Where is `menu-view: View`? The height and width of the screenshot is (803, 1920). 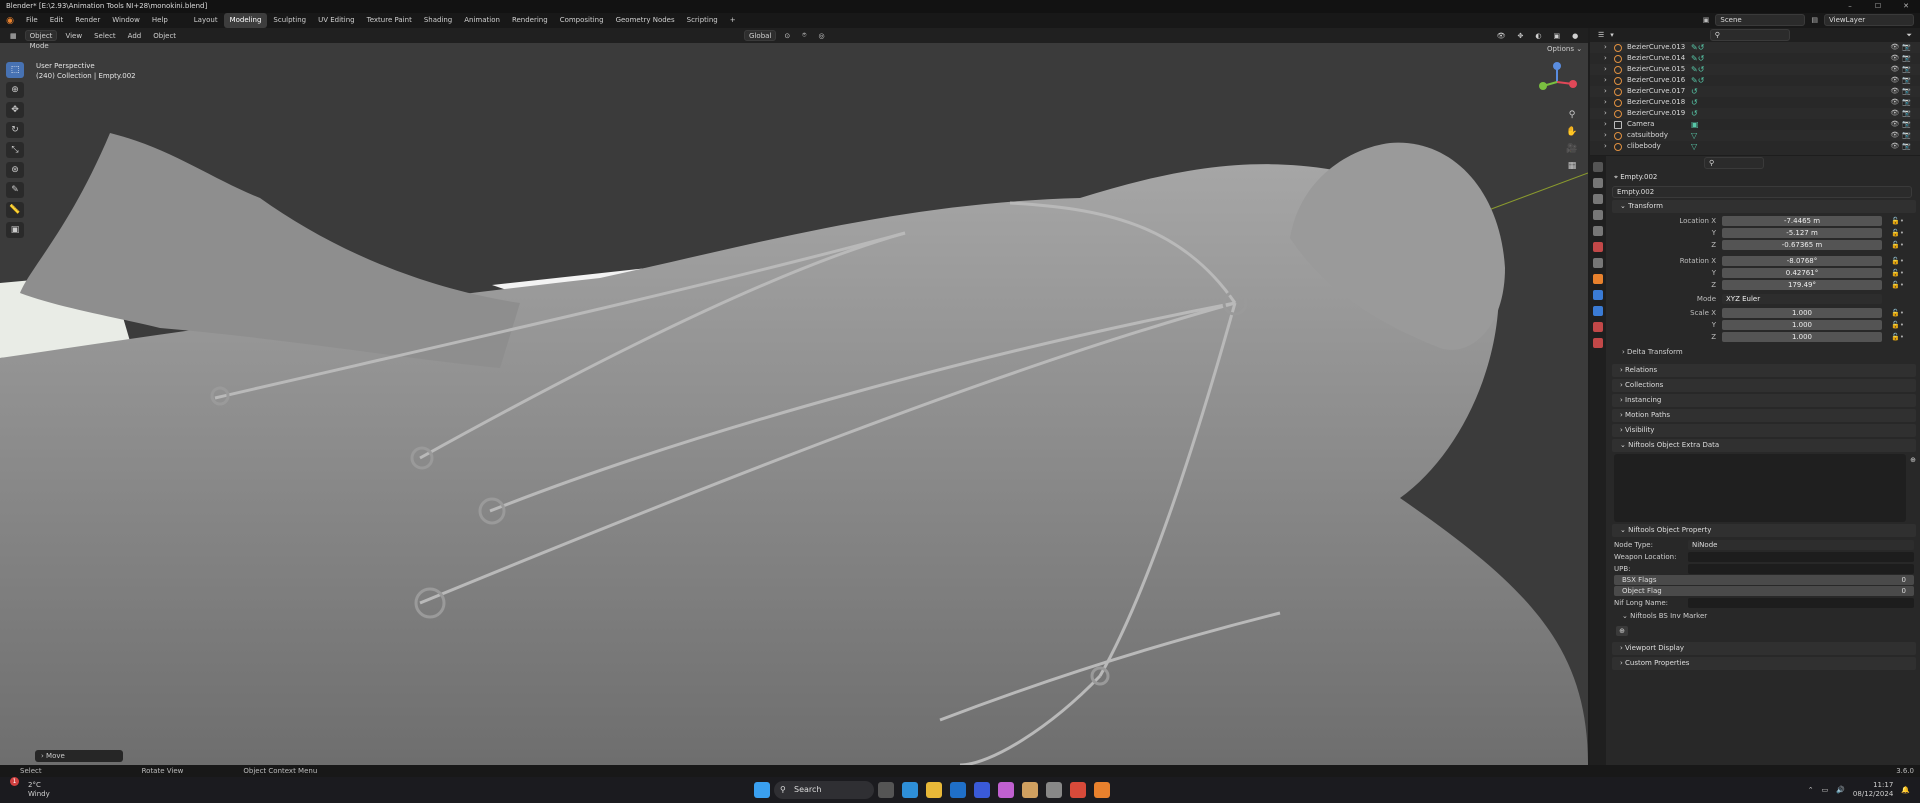
menu-view: View is located at coordinates (73, 36).